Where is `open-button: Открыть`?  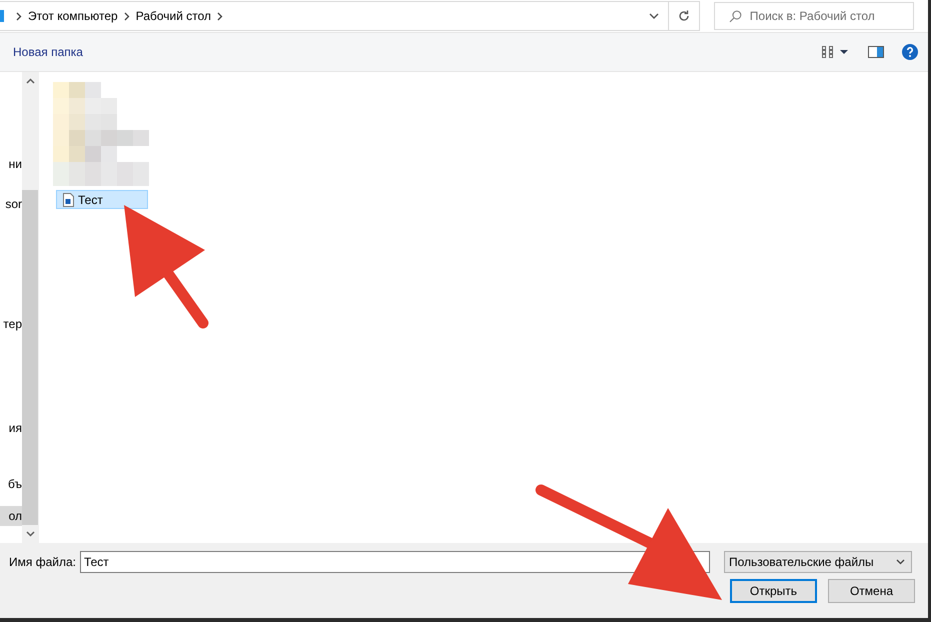 open-button: Открыть is located at coordinates (773, 591).